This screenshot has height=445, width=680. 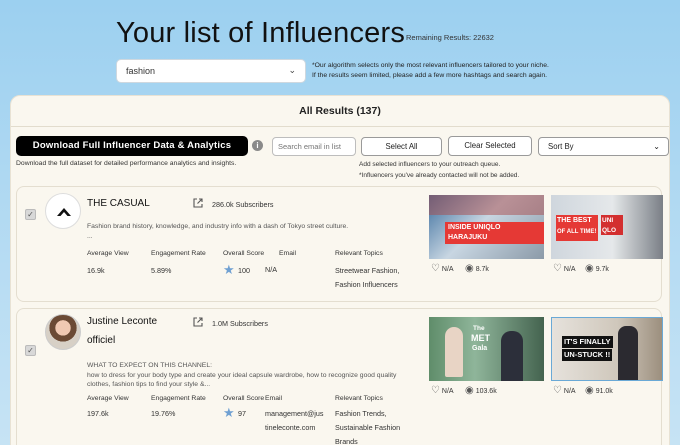 What do you see at coordinates (597, 268) in the screenshot?
I see `views-stat: ◉ 9.7k` at bounding box center [597, 268].